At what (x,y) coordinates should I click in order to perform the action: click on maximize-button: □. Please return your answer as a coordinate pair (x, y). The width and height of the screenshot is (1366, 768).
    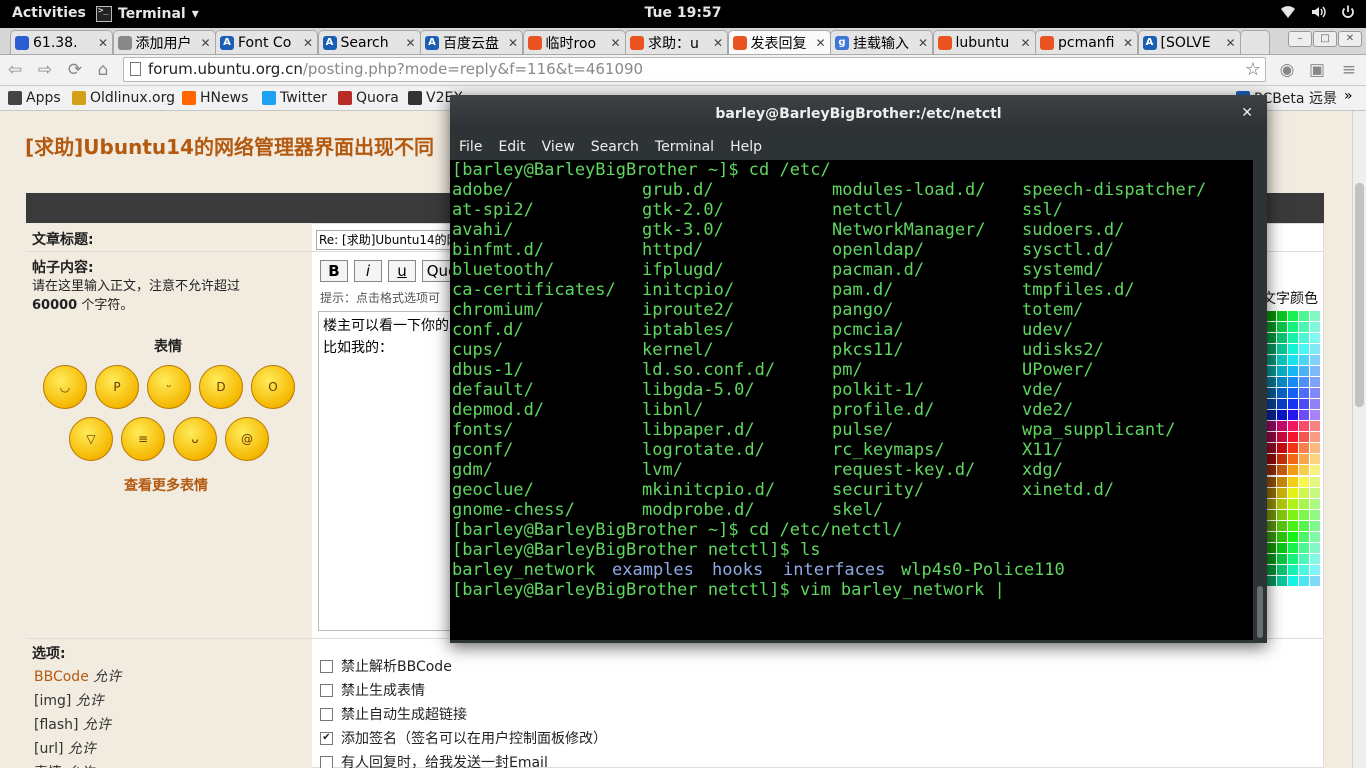
    Looking at the image, I should click on (1325, 39).